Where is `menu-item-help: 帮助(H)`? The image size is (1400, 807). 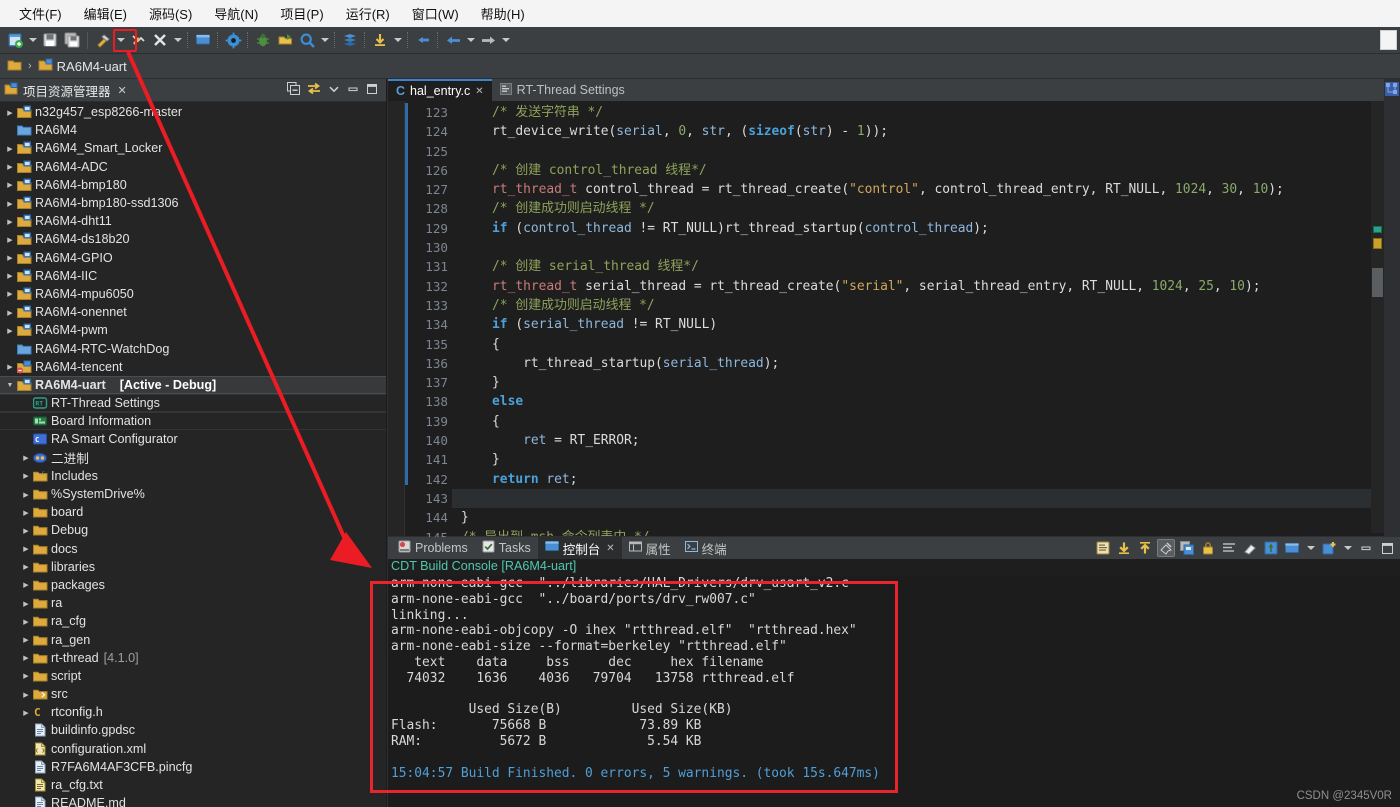
menu-item-help: 帮助(H) is located at coordinates (503, 13).